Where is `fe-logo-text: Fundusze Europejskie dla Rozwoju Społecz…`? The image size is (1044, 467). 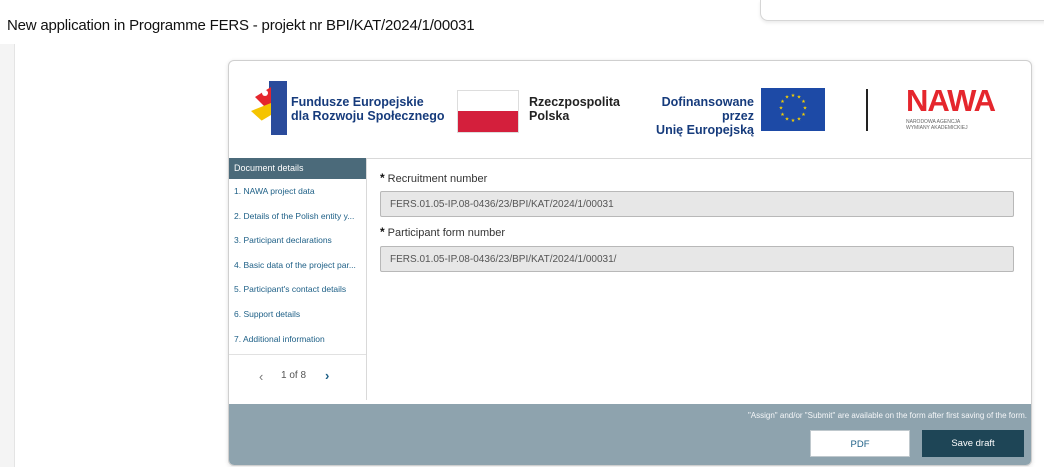
fe-logo-text: Fundusze Europejskie dla Rozwoju Społecz… is located at coordinates (367, 109).